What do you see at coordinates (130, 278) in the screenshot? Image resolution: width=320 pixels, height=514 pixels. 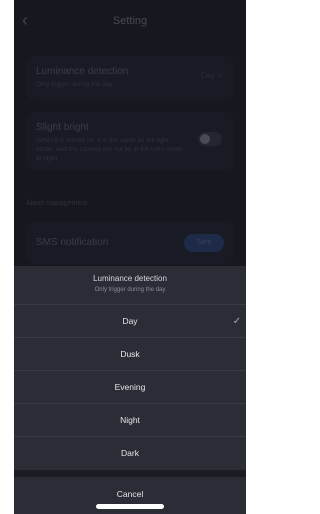 I see `sheet-title: Luminance detection` at bounding box center [130, 278].